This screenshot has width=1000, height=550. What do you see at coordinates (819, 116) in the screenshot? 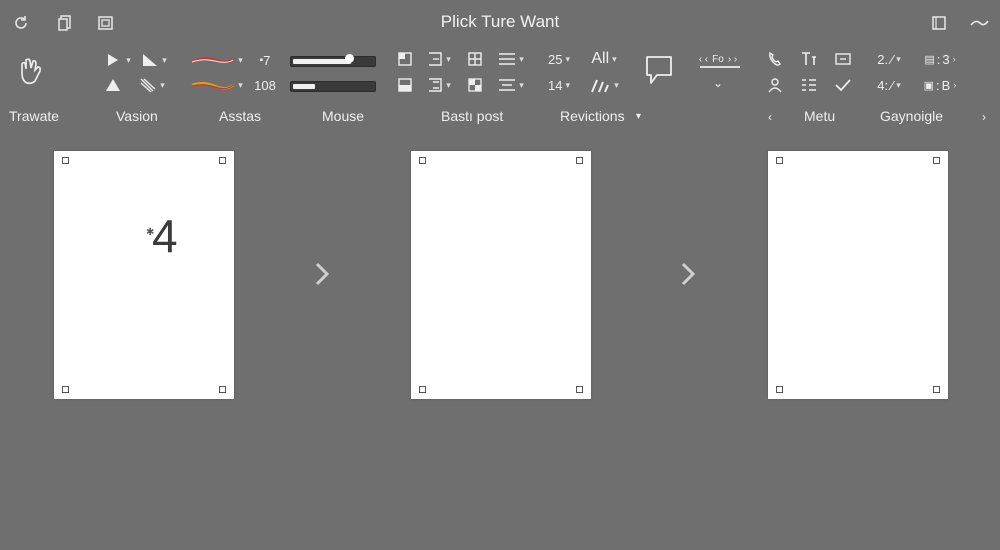
I see `group-label-metu: Metu` at bounding box center [819, 116].